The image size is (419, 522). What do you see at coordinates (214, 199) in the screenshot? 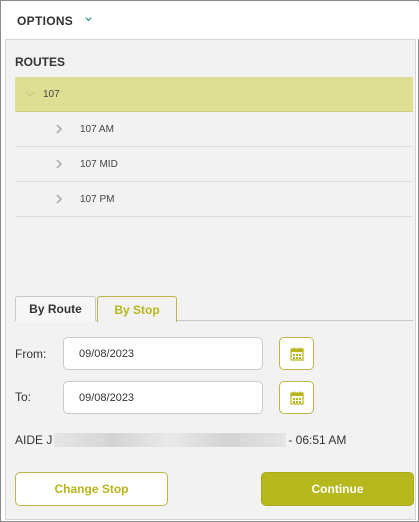
I see `route-item-107-pm: 107 PM` at bounding box center [214, 199].